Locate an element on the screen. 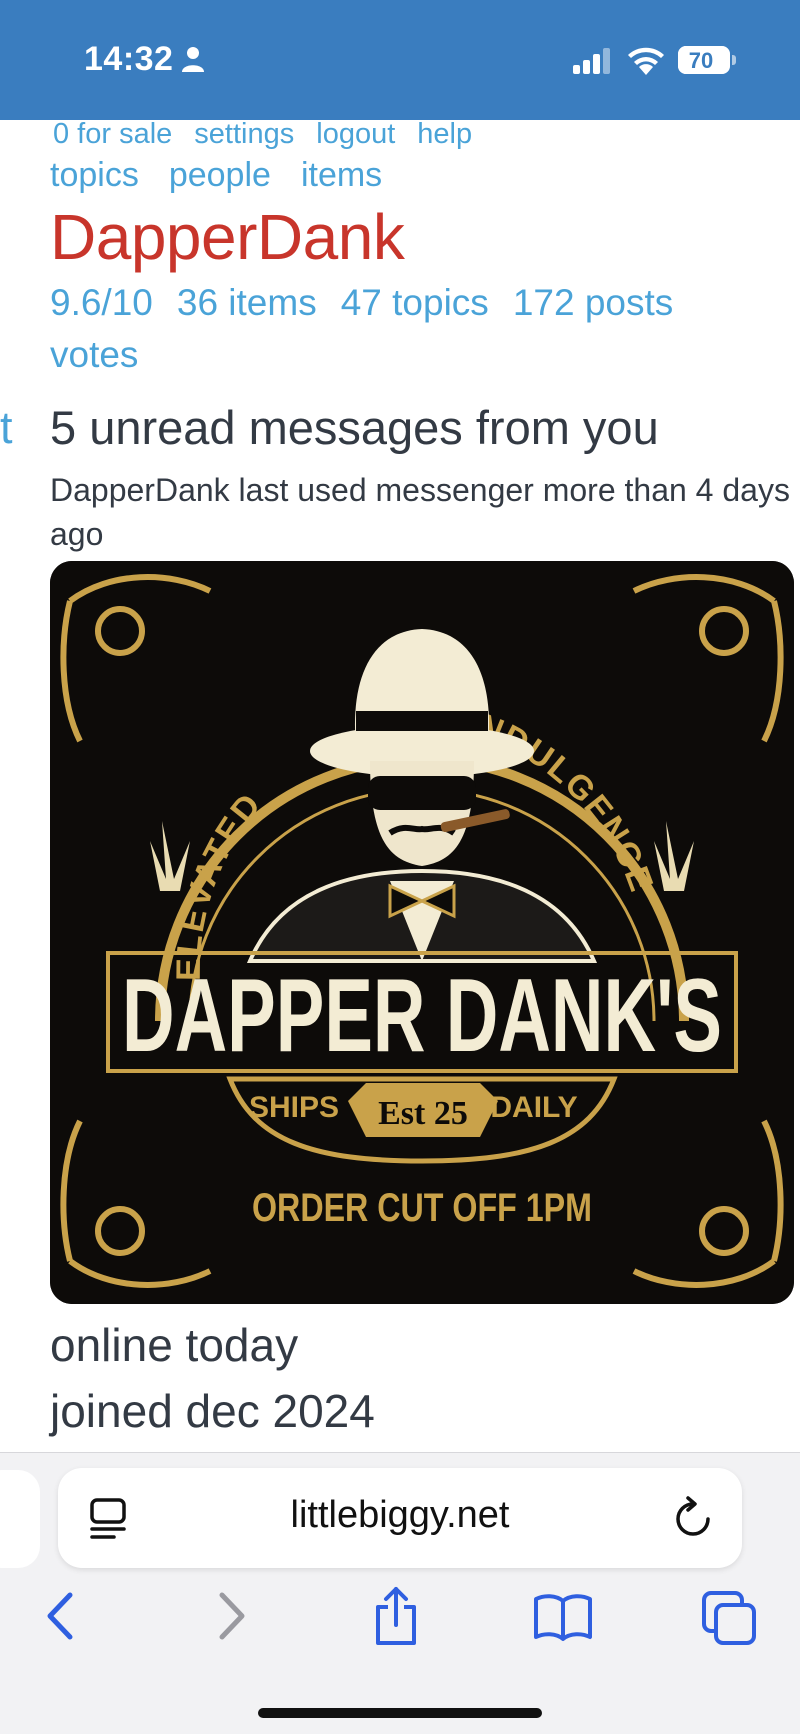 The height and width of the screenshot is (1734, 800). topics-link: topics is located at coordinates (94, 175).